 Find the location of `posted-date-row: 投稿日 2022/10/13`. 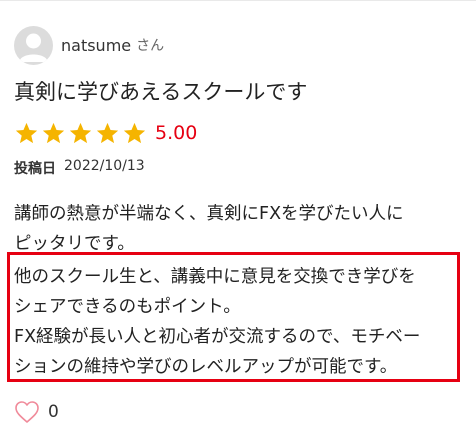

posted-date-row: 投稿日 2022/10/13 is located at coordinates (79, 168).